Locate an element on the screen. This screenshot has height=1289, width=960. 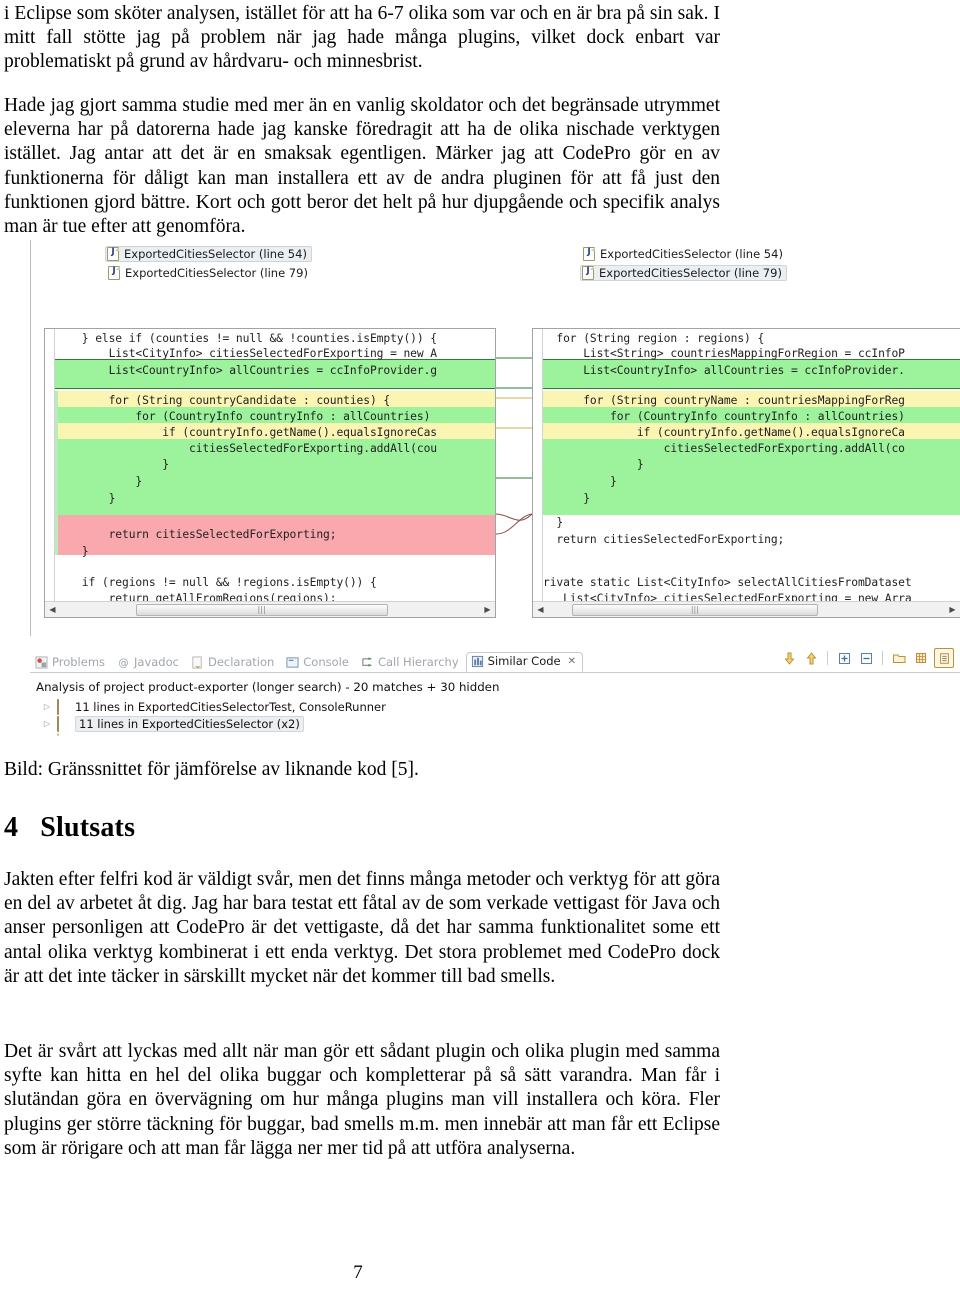
console-icon is located at coordinates (292, 662).